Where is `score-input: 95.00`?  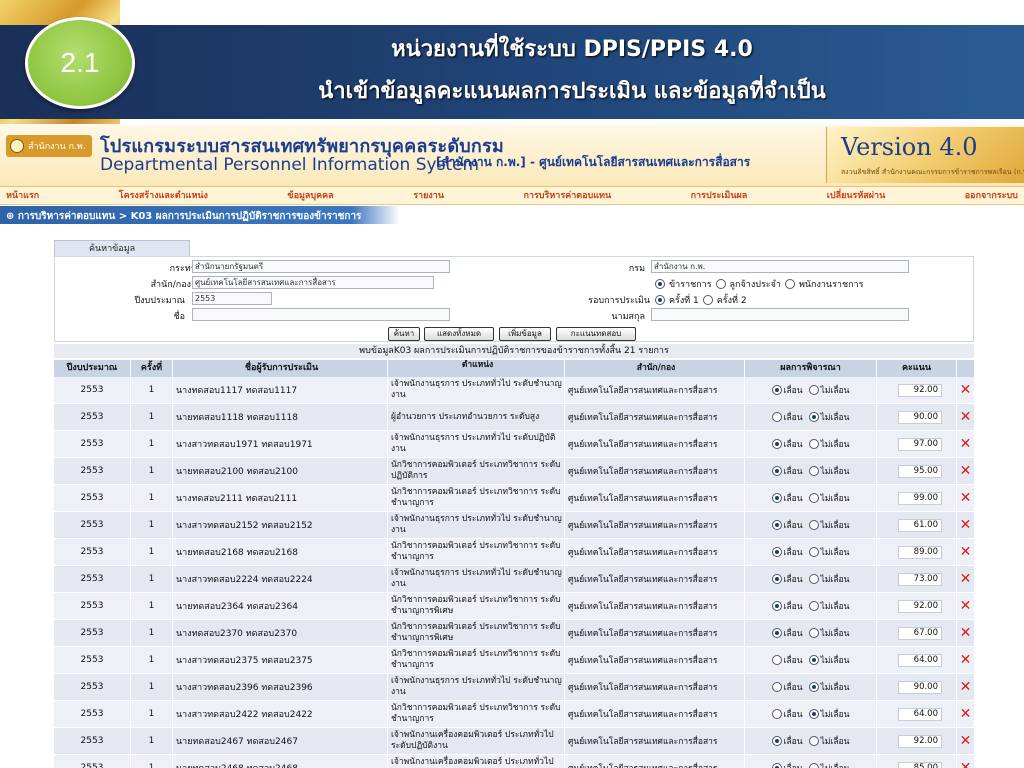
score-input: 95.00 is located at coordinates (920, 471).